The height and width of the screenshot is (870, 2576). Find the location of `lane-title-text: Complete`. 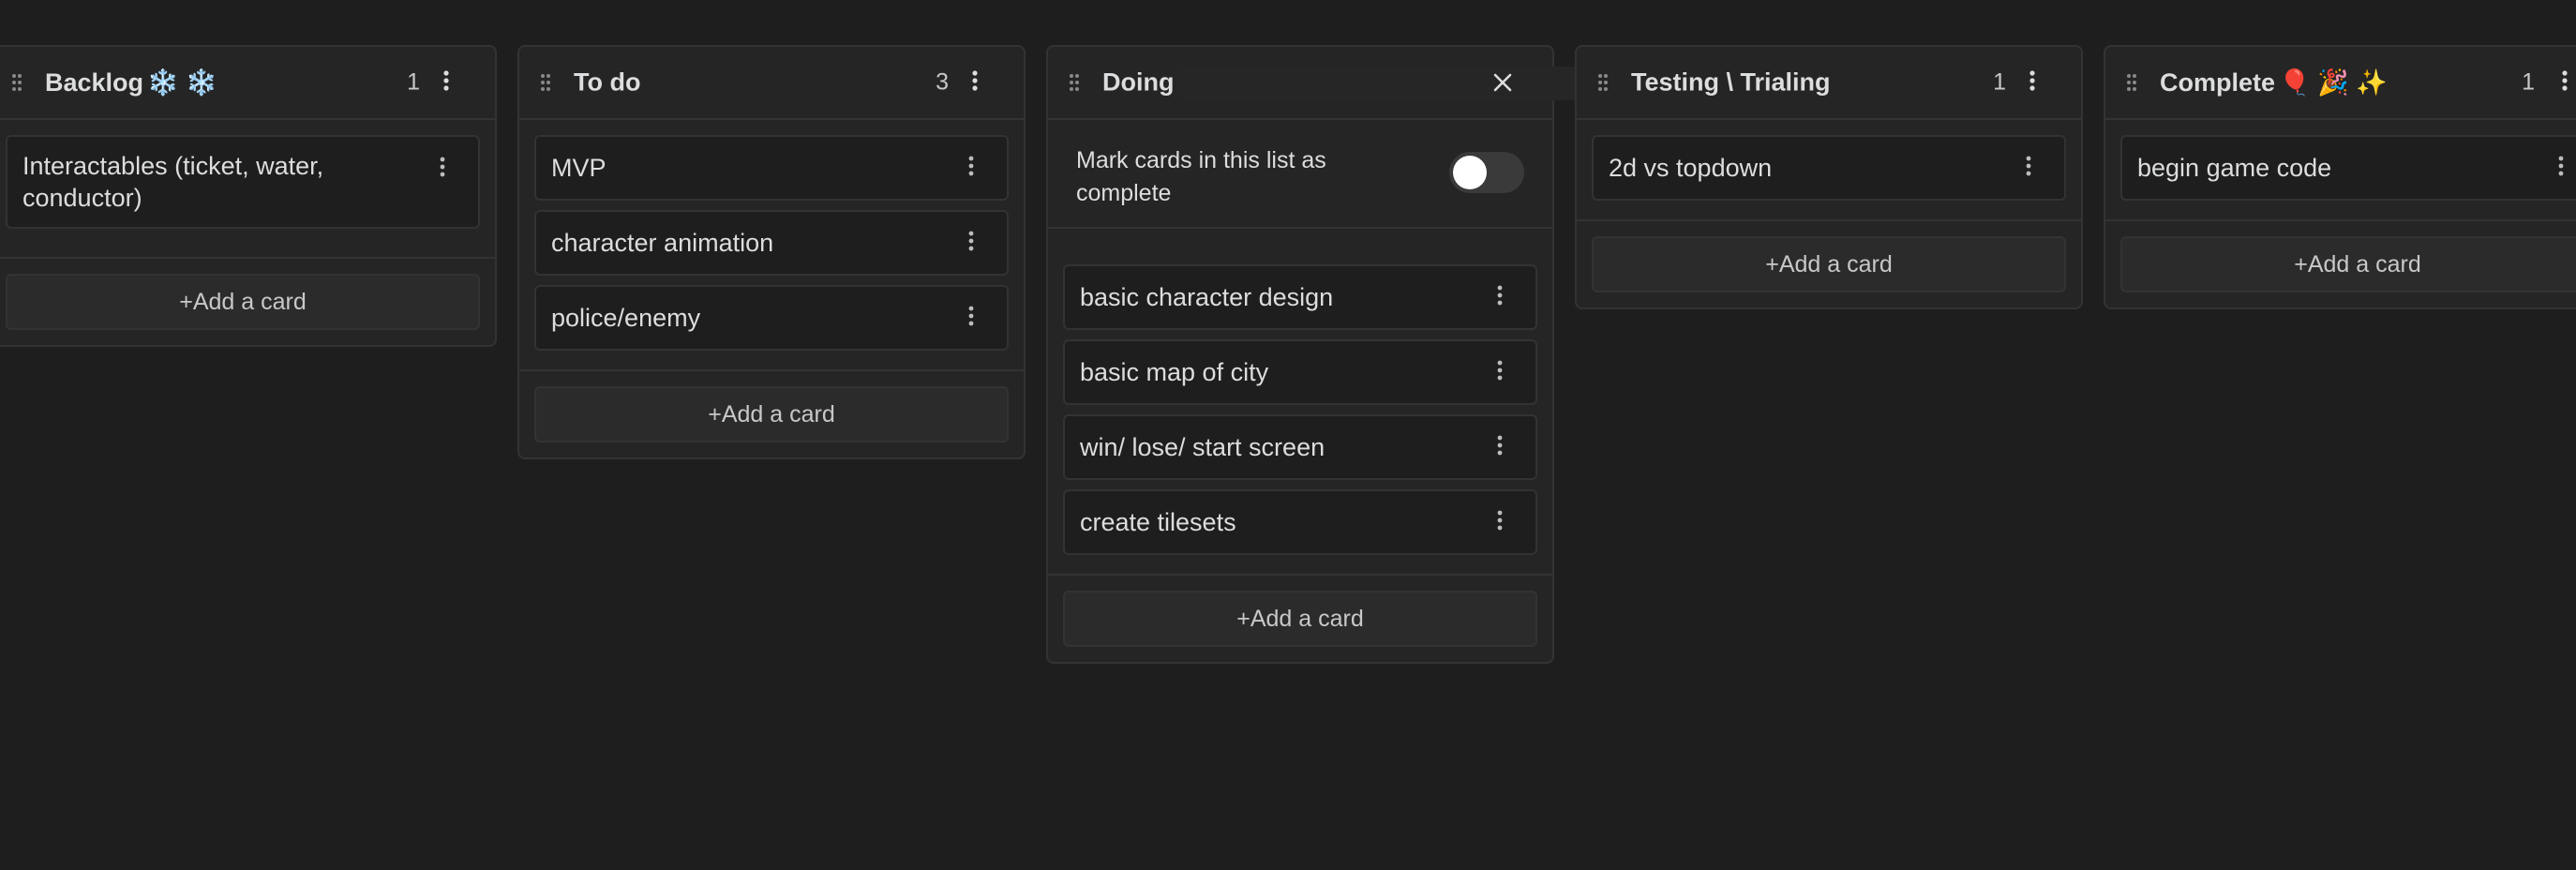

lane-title-text: Complete is located at coordinates (2218, 82).